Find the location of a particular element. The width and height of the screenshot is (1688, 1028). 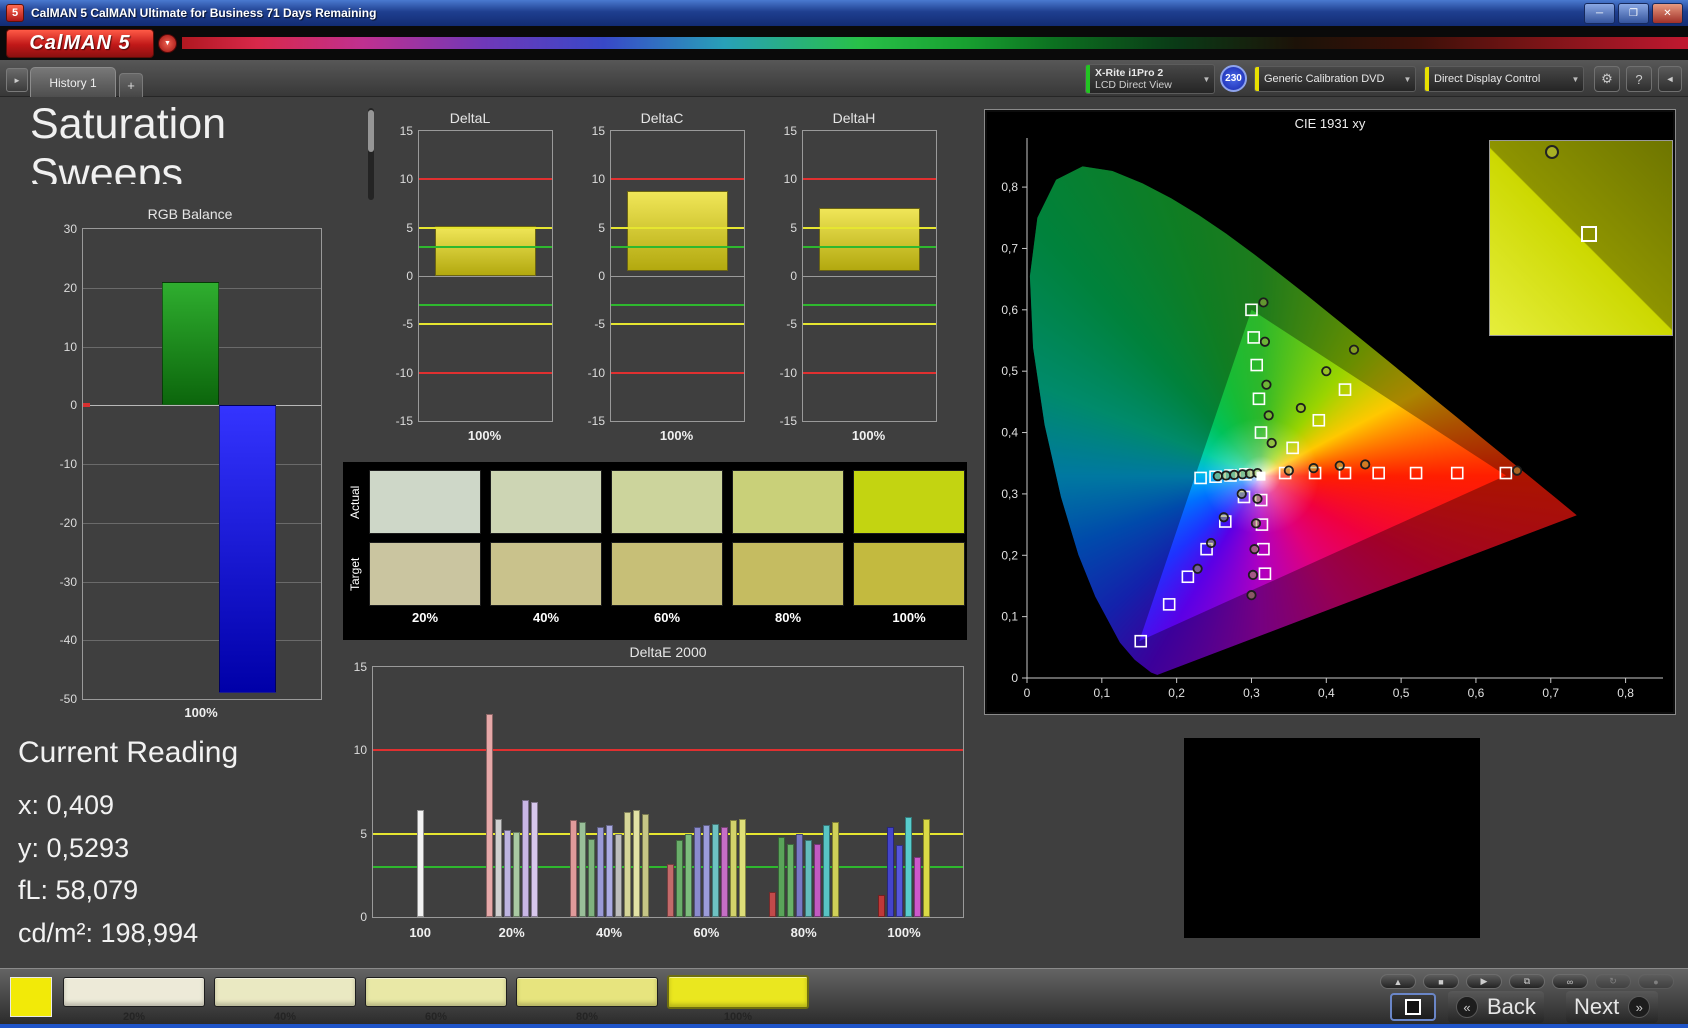

pattern-swatch-20% is located at coordinates (134, 992).